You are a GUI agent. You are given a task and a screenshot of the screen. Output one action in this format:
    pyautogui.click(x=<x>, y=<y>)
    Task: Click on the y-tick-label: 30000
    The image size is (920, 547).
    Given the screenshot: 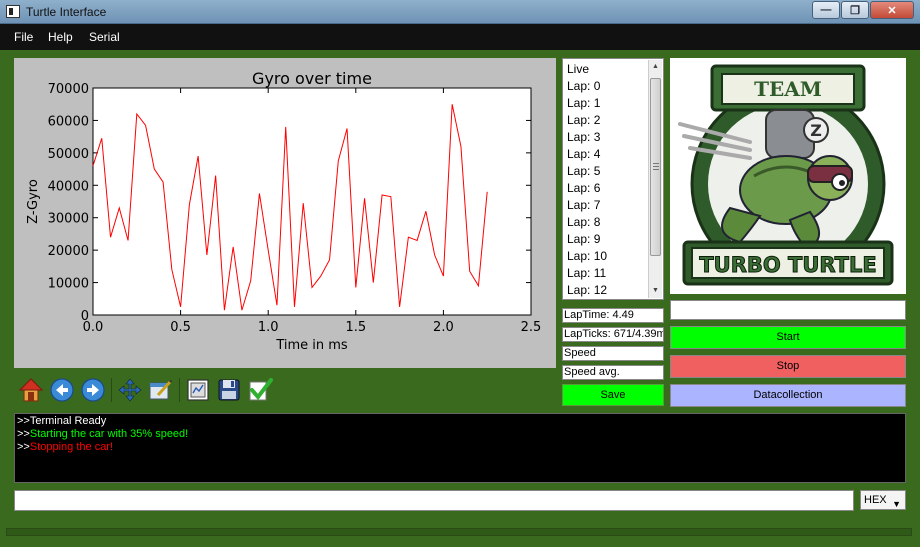 What is the action you would take?
    pyautogui.click(x=68, y=219)
    